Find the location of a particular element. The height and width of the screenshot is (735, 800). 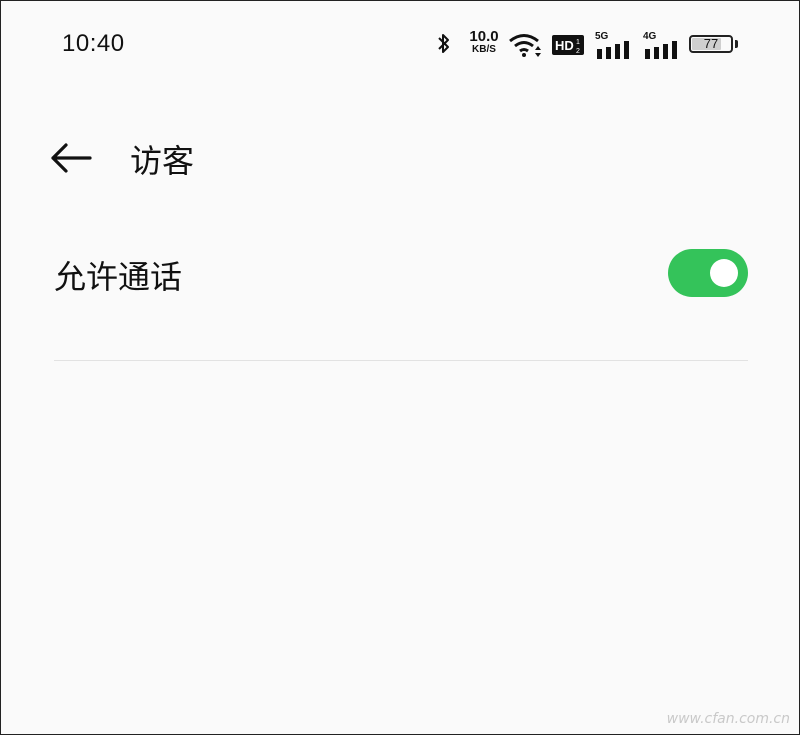

arrow-left-icon is located at coordinates (71, 158).